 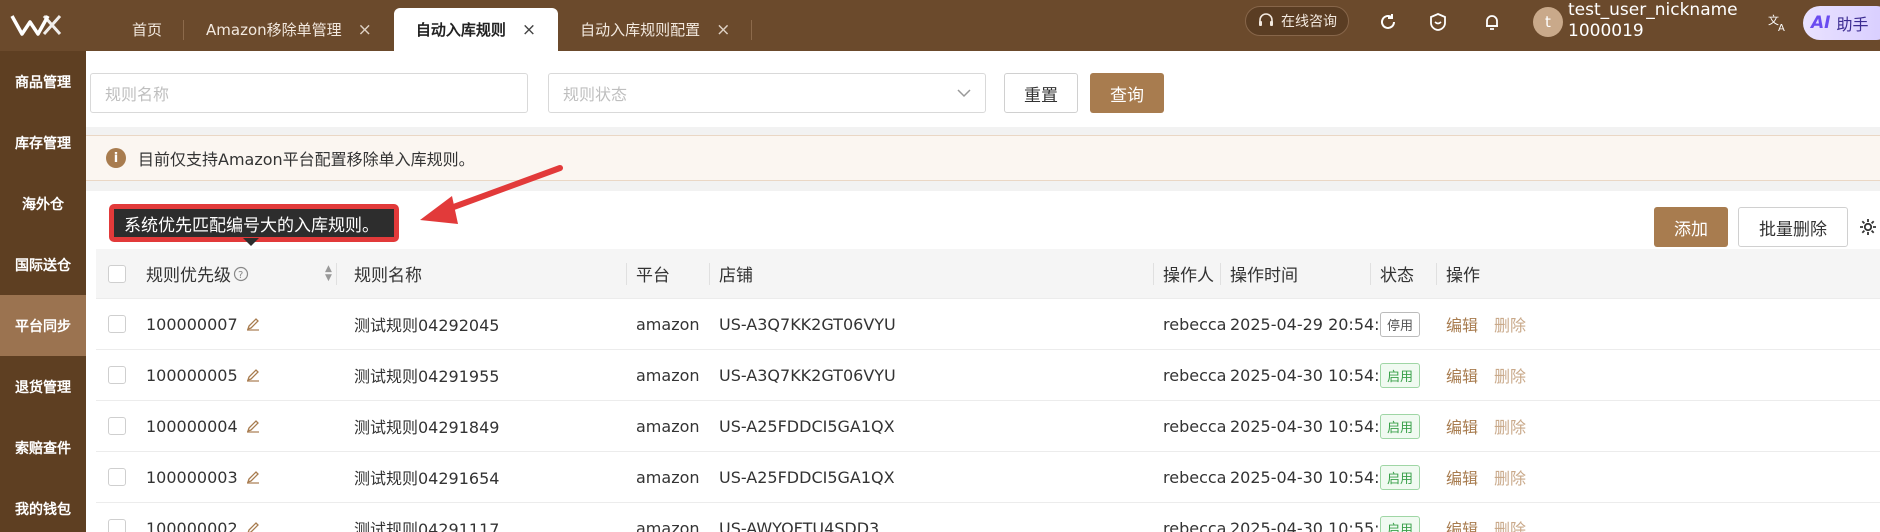 I want to click on filter-bar: 规则名称 规则状态 重置 查询, so click(x=983, y=89).